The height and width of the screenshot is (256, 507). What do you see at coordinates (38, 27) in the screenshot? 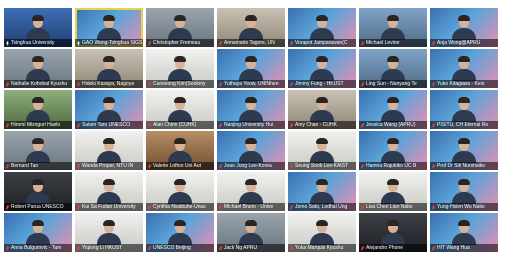
I see `participant-tile: Tsinghua University` at bounding box center [38, 27].